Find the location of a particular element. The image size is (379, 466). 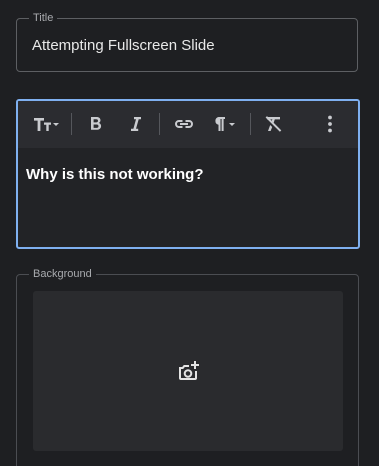

clear-format-button is located at coordinates (273, 124).